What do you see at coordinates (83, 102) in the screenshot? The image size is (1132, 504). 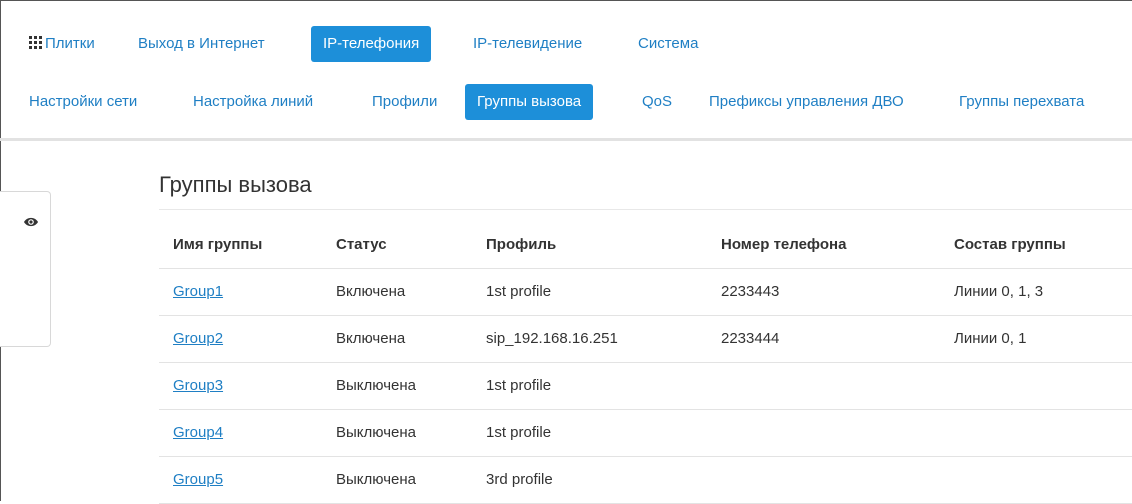 I see `subnav-network-settings: Настройки сети` at bounding box center [83, 102].